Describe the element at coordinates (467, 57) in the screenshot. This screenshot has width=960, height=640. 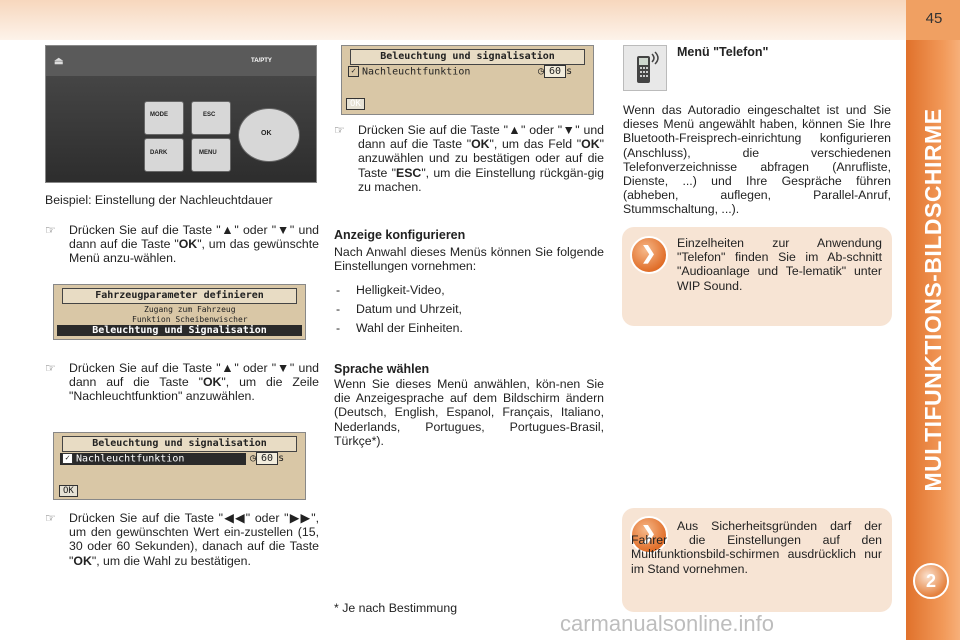
I see `screen-confirm-title: Beleuchtung und signalisation` at that location.